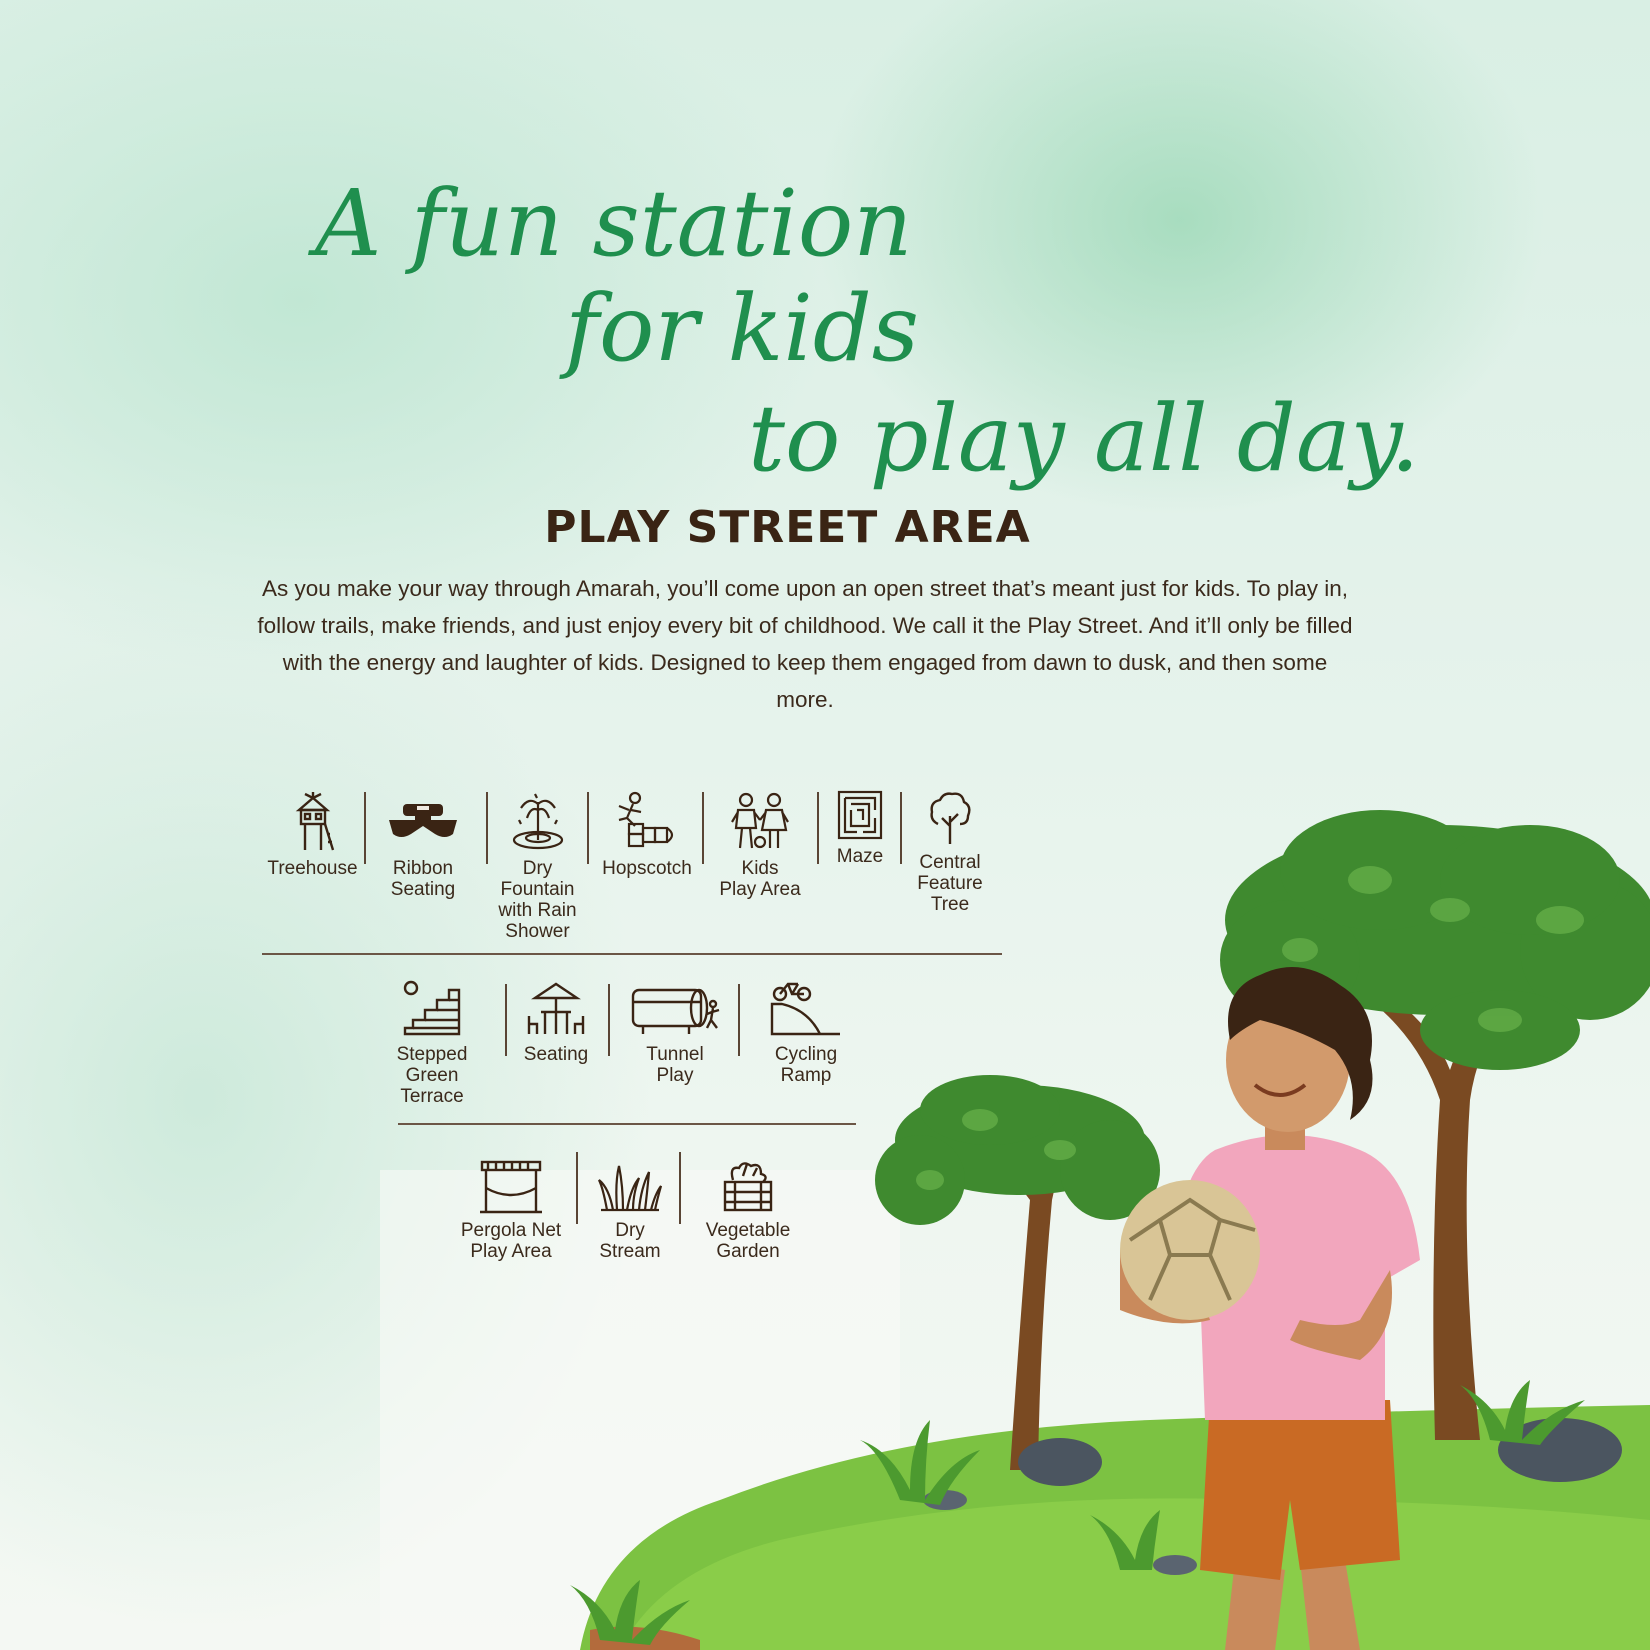 The height and width of the screenshot is (1650, 1650). What do you see at coordinates (1017, 1150) in the screenshot?
I see `small-tree-canopy` at bounding box center [1017, 1150].